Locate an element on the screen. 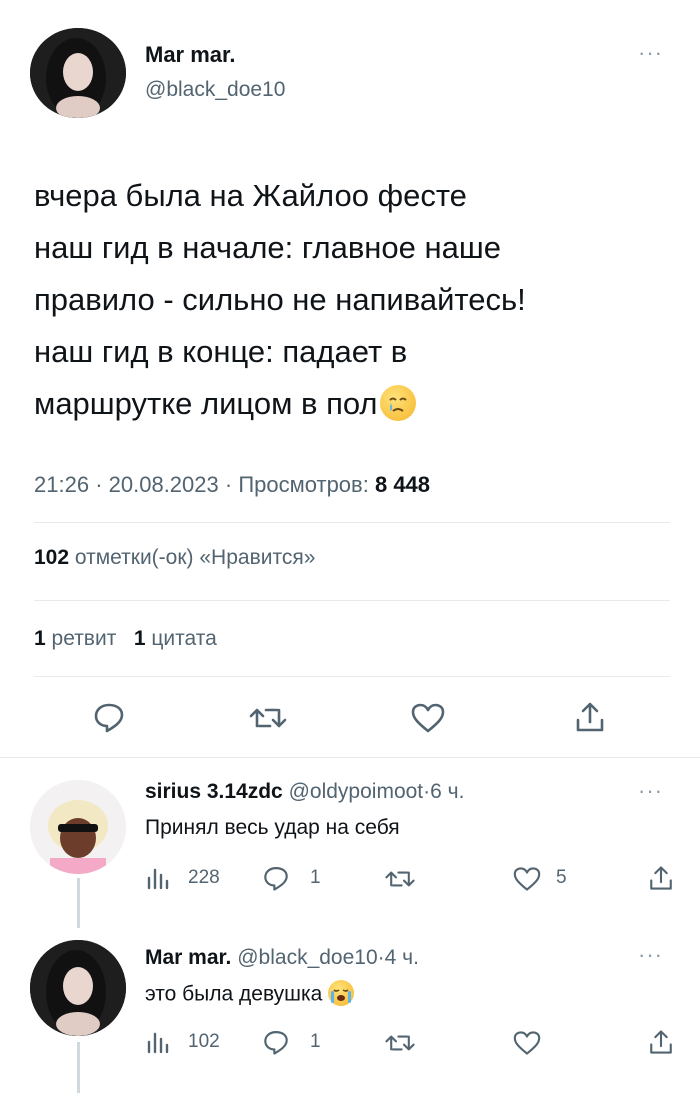 The width and height of the screenshot is (700, 1093). tweet-date: 20.08.2023 is located at coordinates (164, 484).